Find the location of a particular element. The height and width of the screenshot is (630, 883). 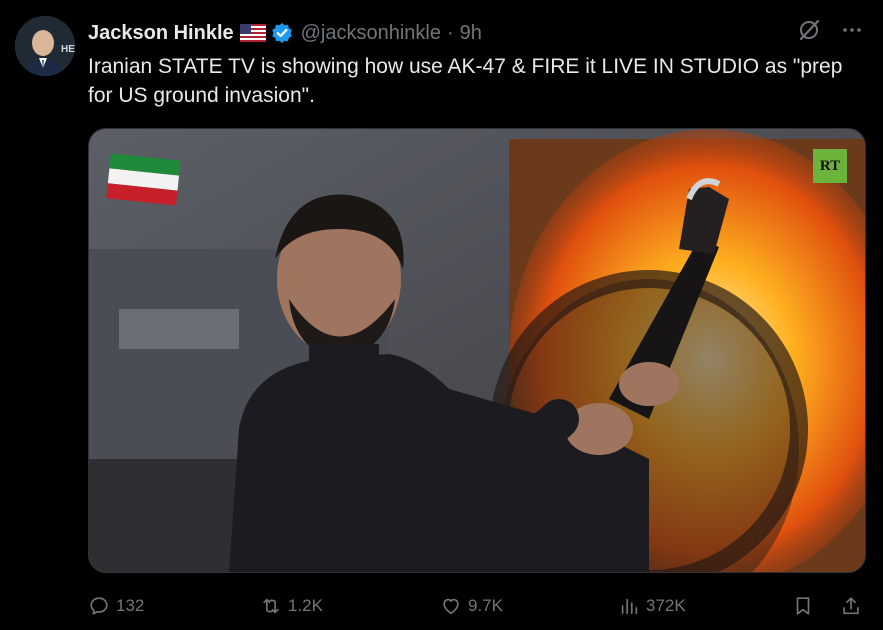

tweet-actions: 132 1.2K 9.7K 372K is located at coordinates (476, 606).